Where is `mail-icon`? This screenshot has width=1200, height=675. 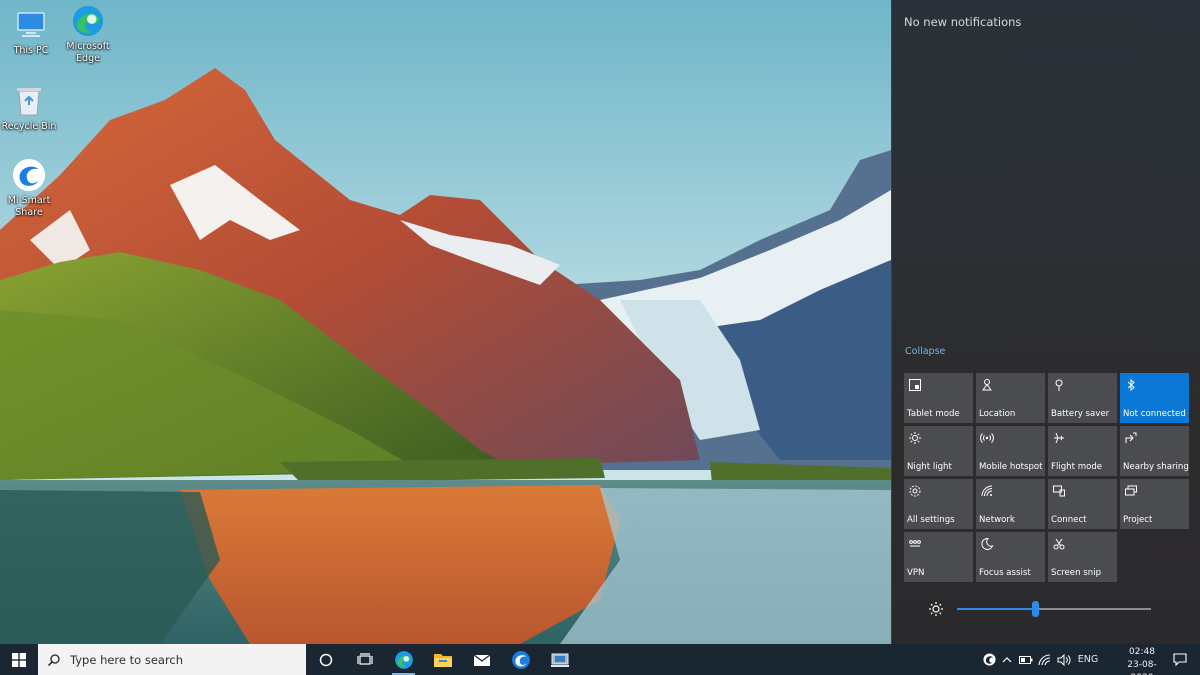
mail-icon is located at coordinates (481, 660).